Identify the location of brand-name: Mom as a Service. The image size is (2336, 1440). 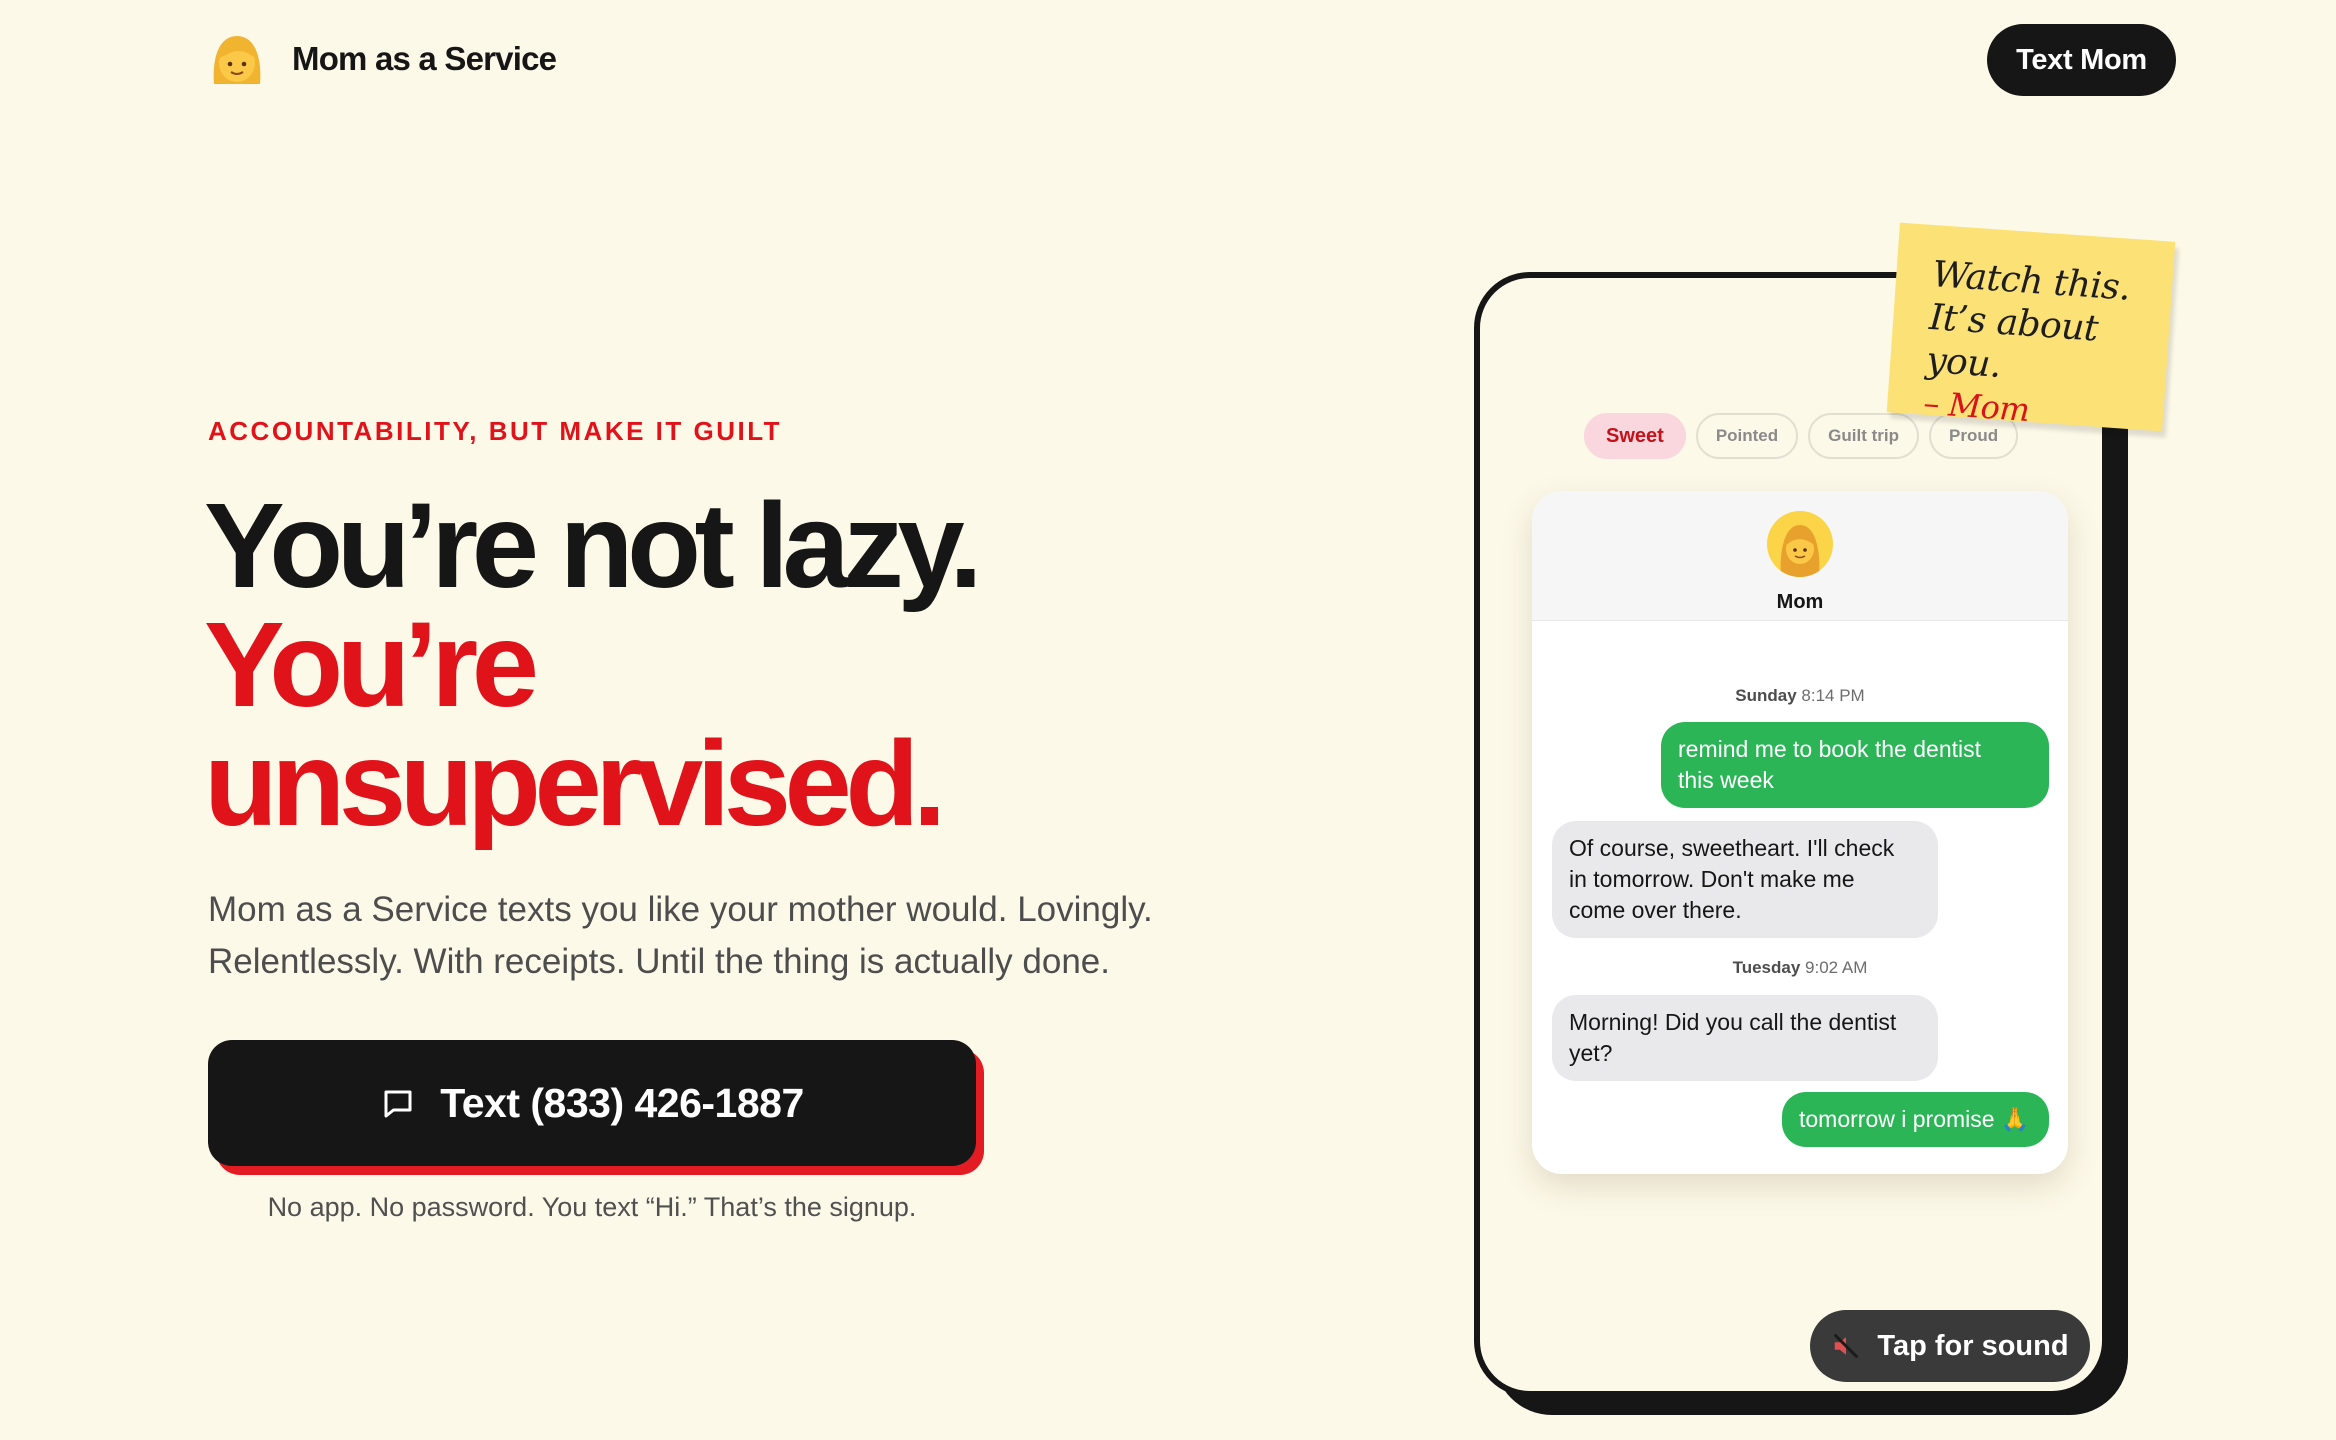
(424, 58).